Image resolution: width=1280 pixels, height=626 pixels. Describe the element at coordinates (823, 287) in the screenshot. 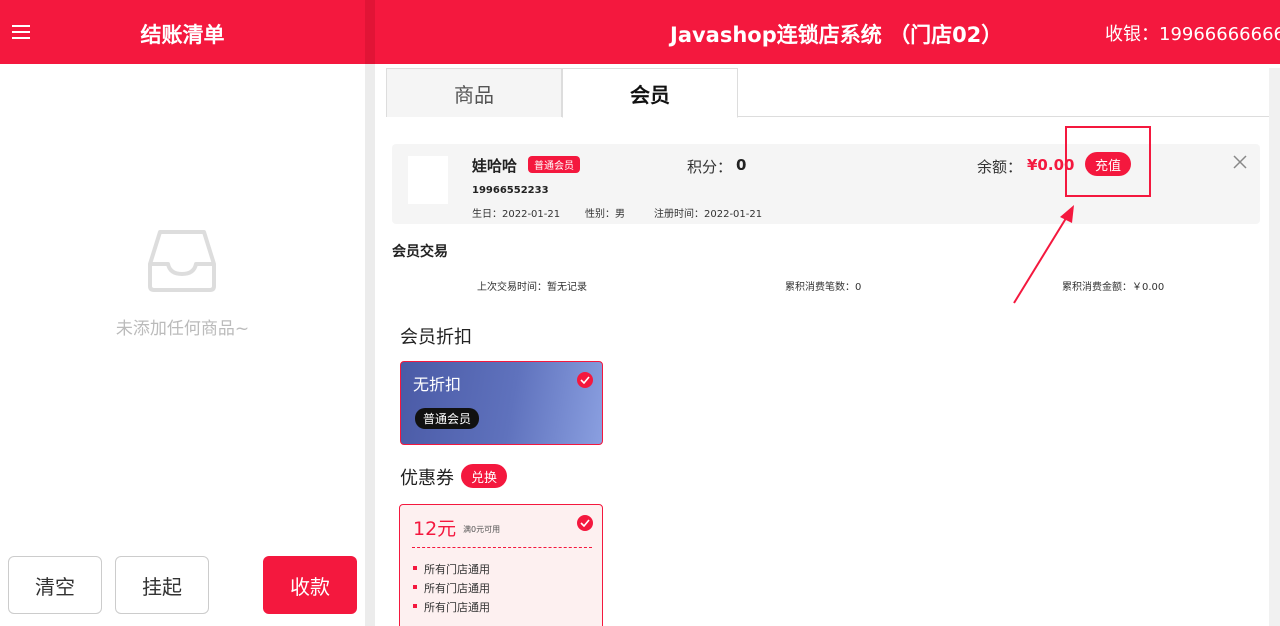

I see `total-trade-count: 累积消费笔数：0` at that location.